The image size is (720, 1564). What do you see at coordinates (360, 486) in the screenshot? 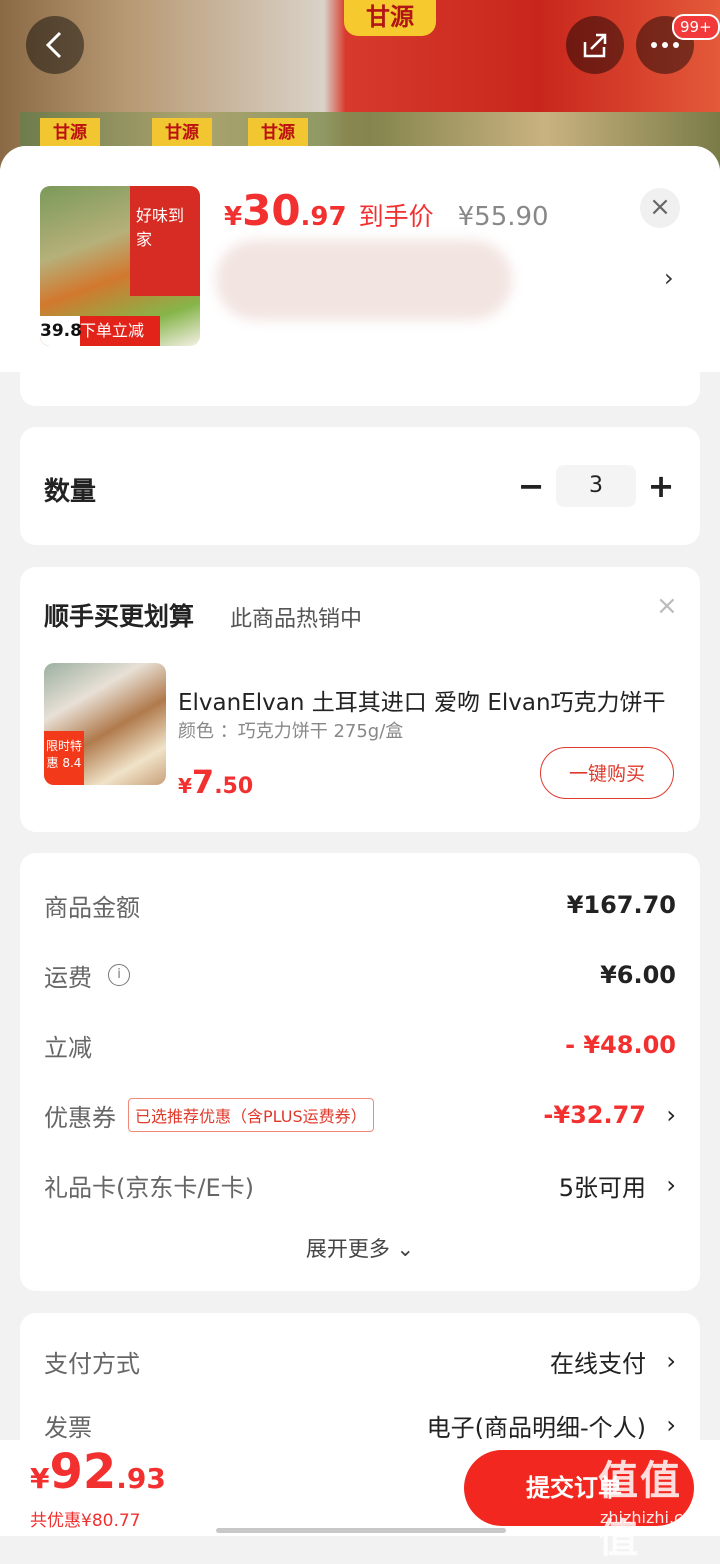
I see `quantity-card: 数量 − 3 +` at bounding box center [360, 486].